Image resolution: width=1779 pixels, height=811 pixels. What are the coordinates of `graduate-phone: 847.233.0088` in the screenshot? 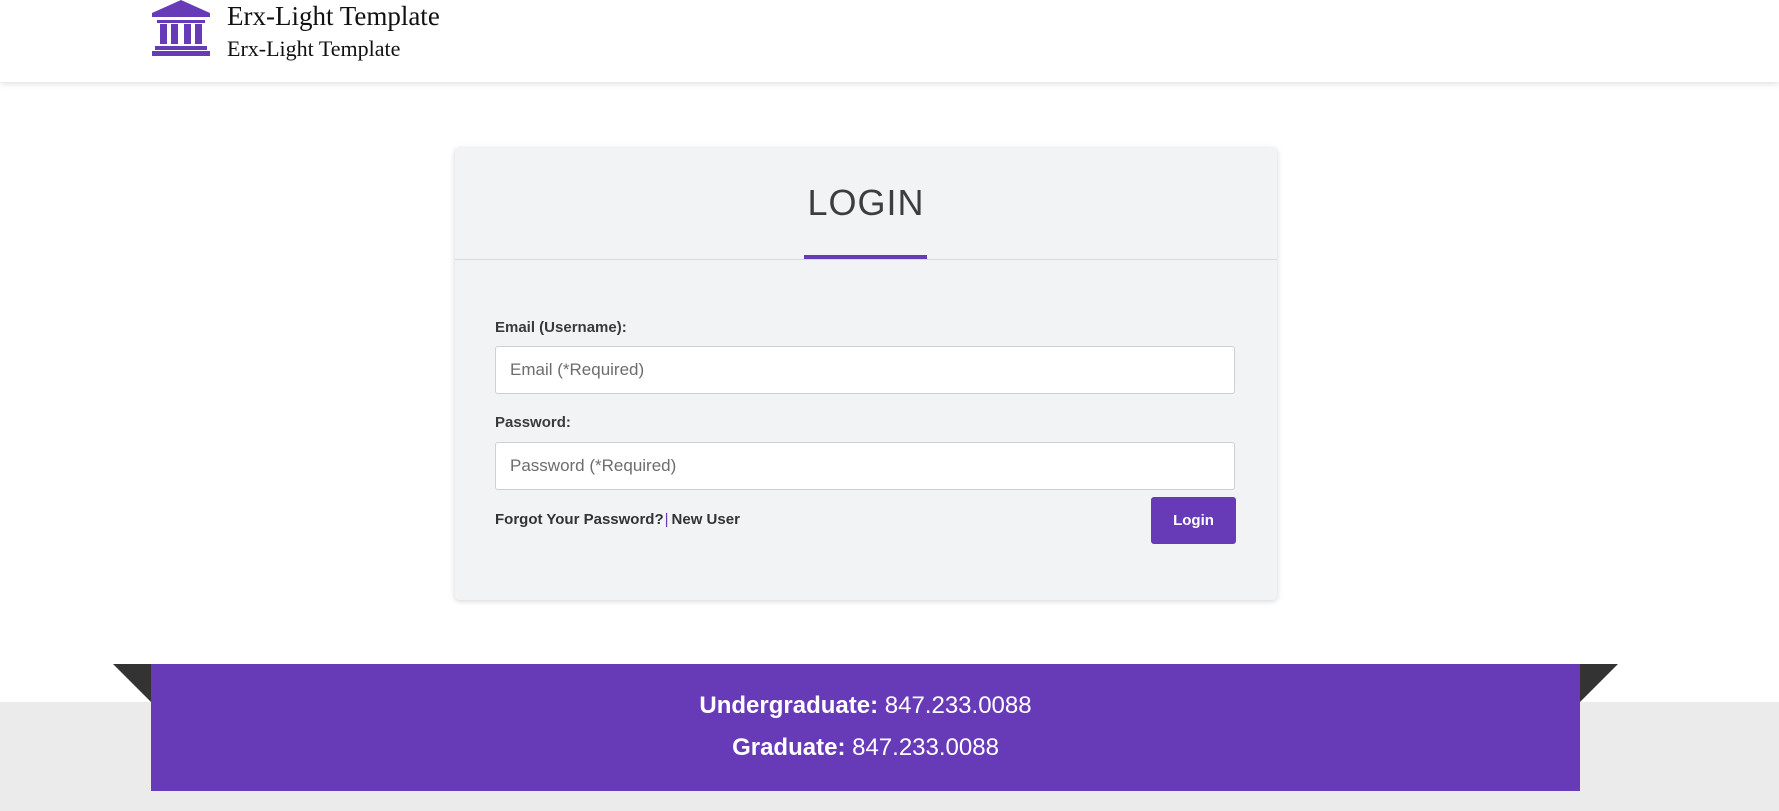 It's located at (925, 747).